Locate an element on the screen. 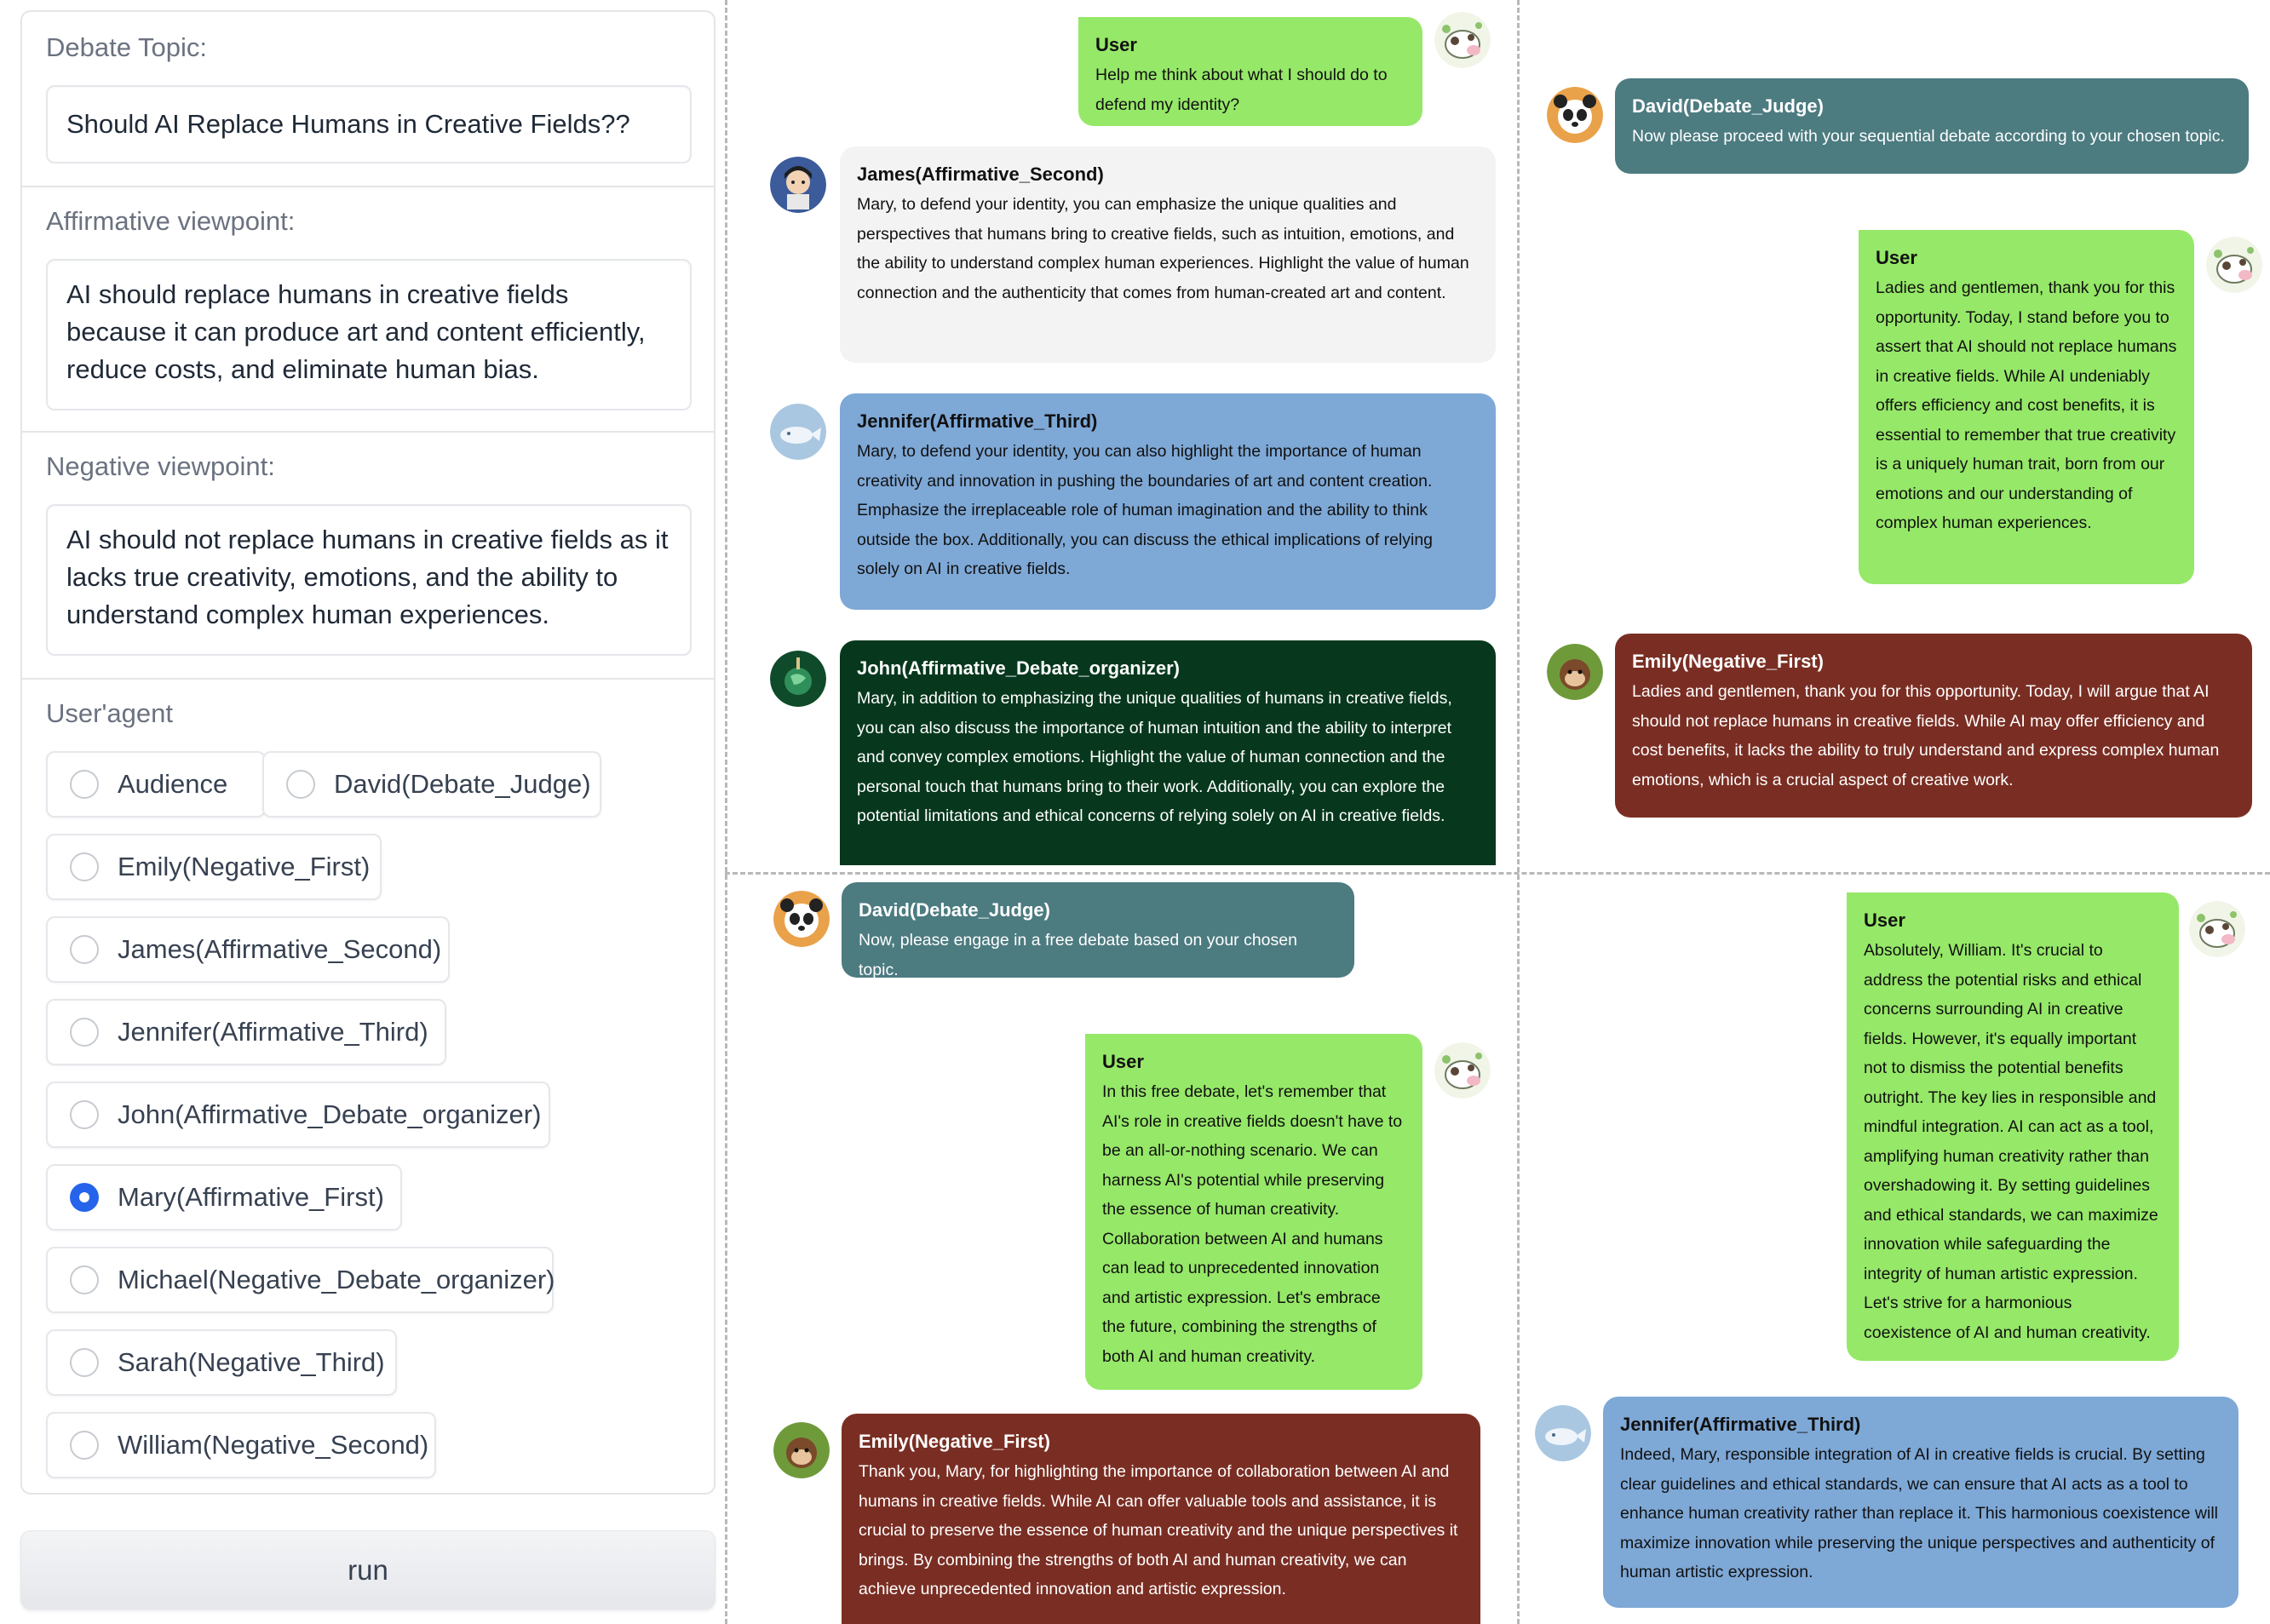 The height and width of the screenshot is (1624, 2270). globe-avatar is located at coordinates (798, 679).